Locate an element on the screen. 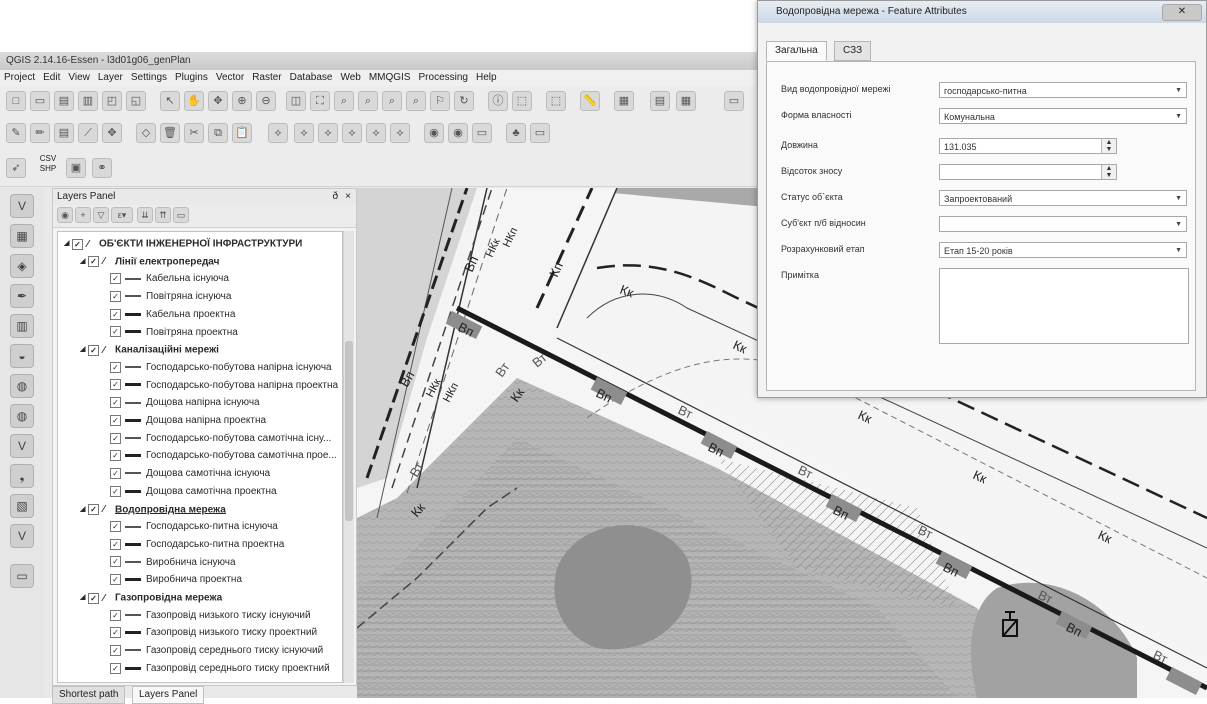 The height and width of the screenshot is (704, 1207). node-tool-icon: ◇ is located at coordinates (146, 133).